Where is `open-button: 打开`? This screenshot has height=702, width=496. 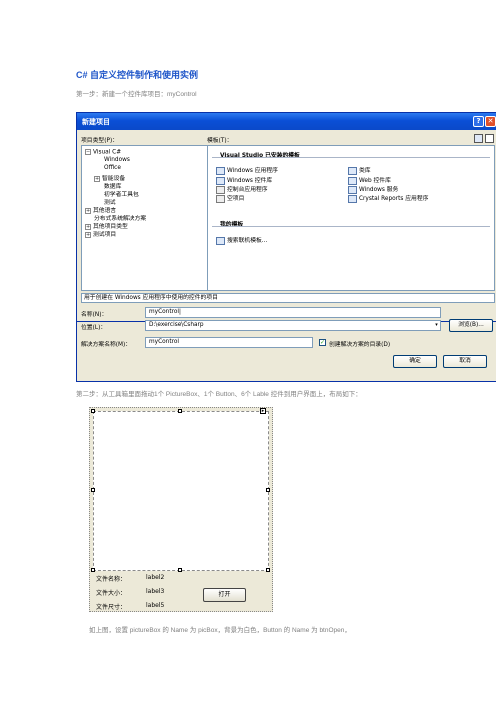
open-button: 打开 is located at coordinates (224, 595).